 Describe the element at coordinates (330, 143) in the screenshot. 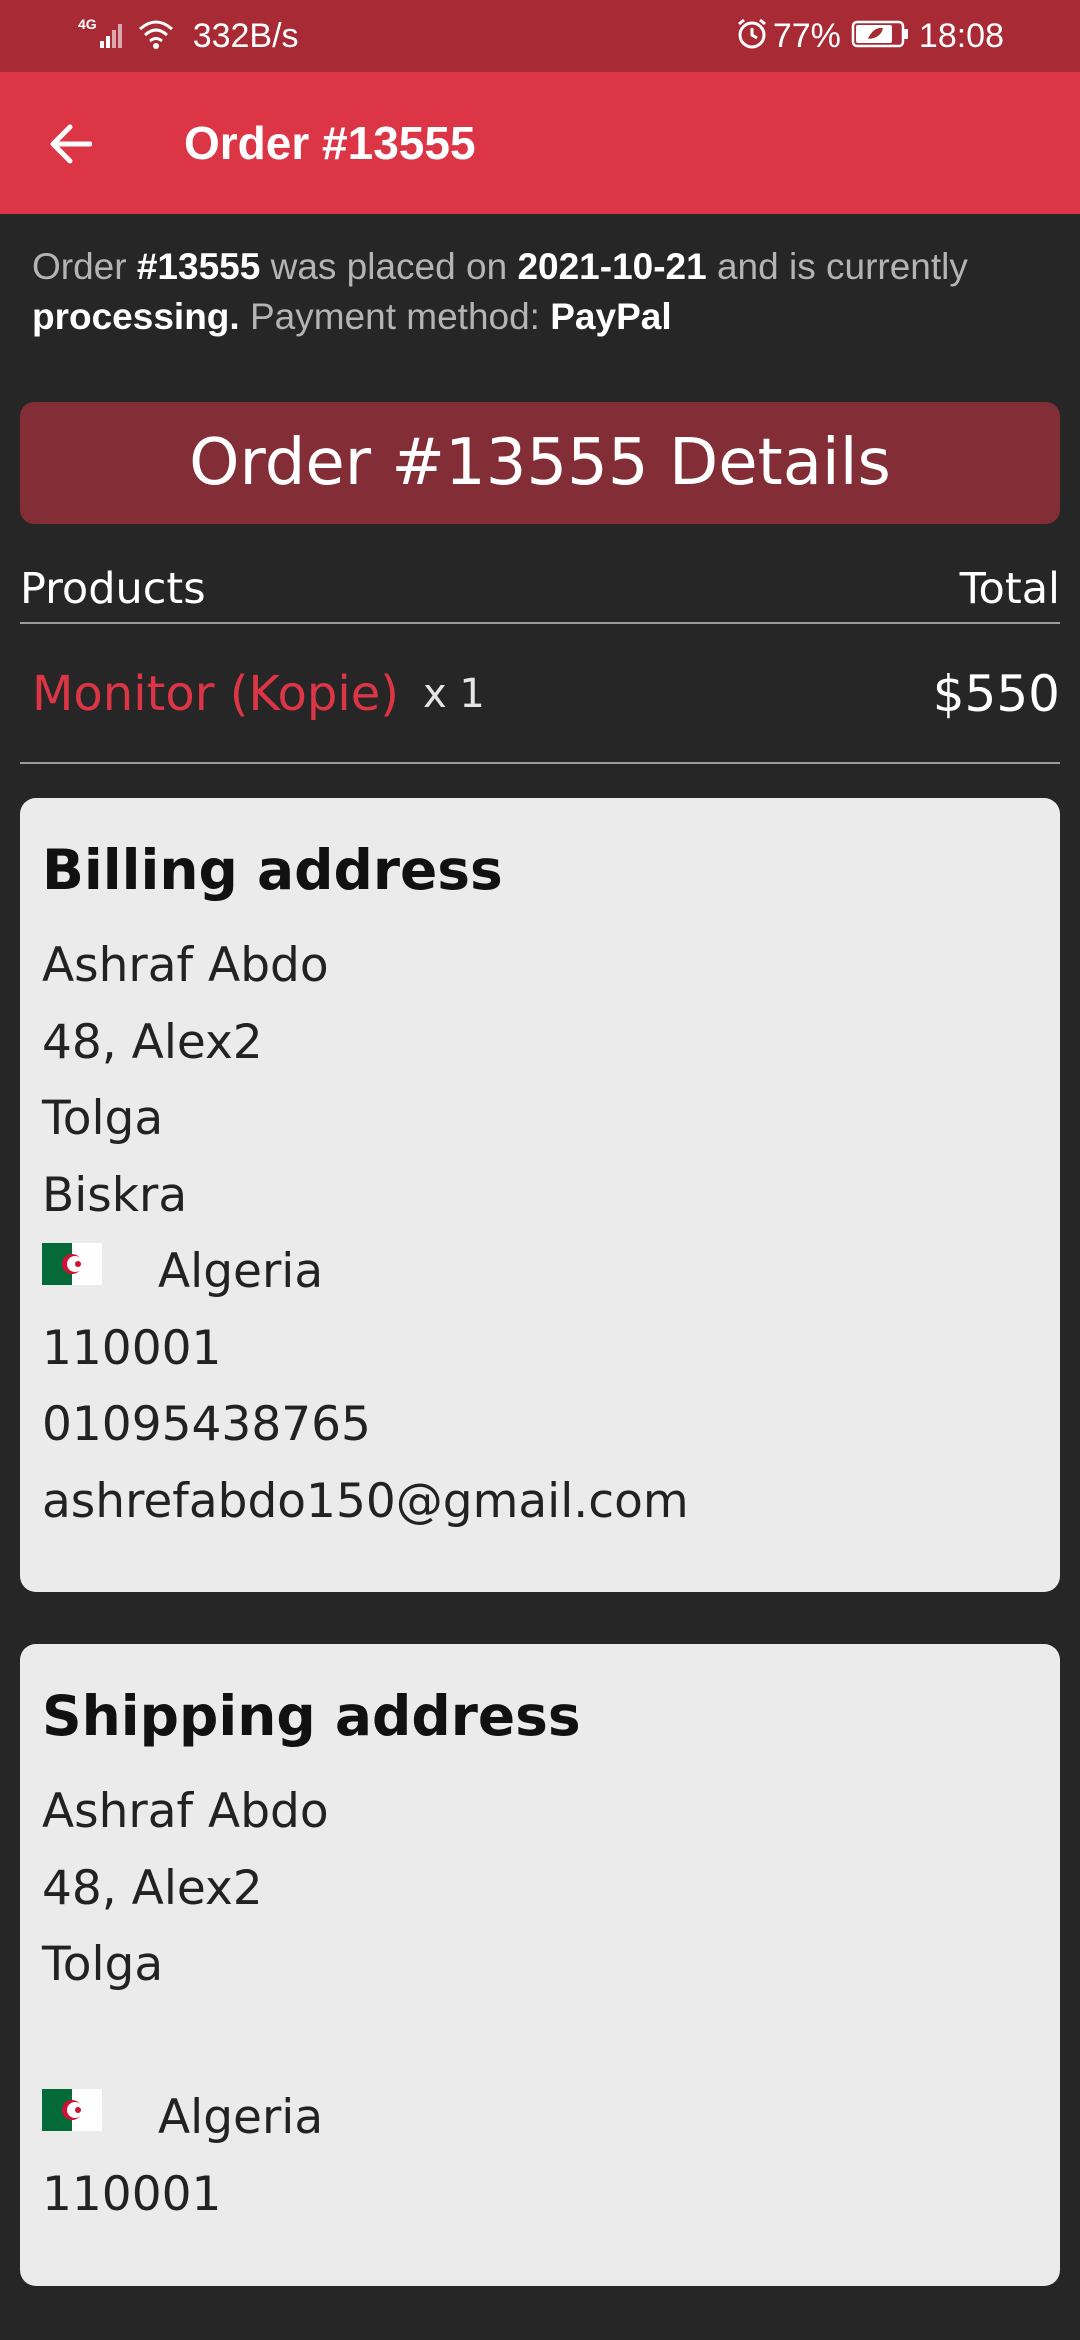

I see `page-title: Order #13555` at that location.